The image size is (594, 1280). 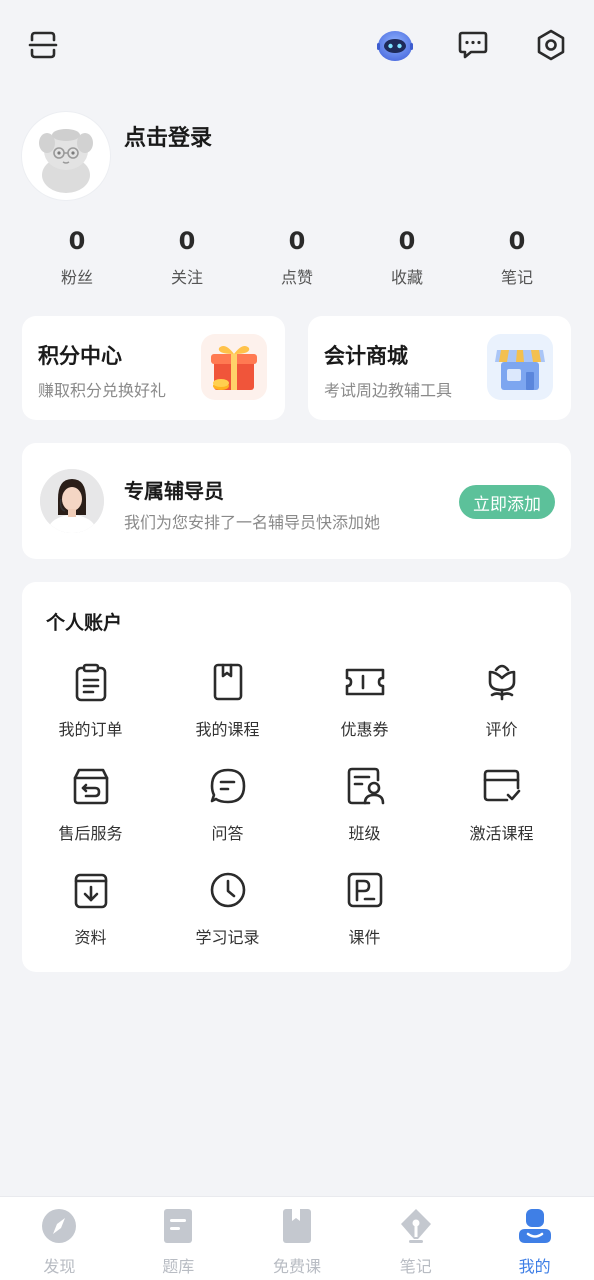 What do you see at coordinates (406, 277) in the screenshot?
I see `stat-label: 收藏` at bounding box center [406, 277].